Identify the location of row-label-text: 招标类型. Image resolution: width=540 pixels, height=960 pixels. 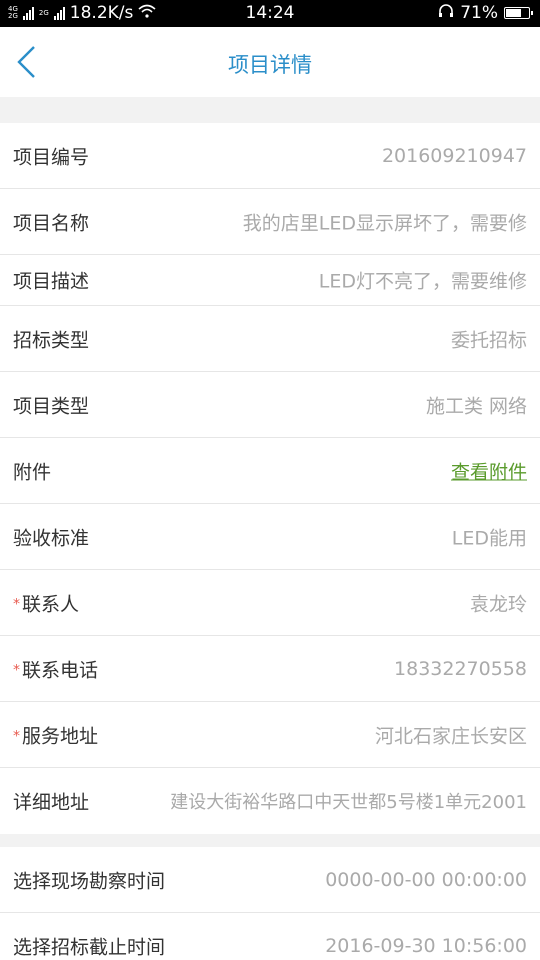
(51, 340).